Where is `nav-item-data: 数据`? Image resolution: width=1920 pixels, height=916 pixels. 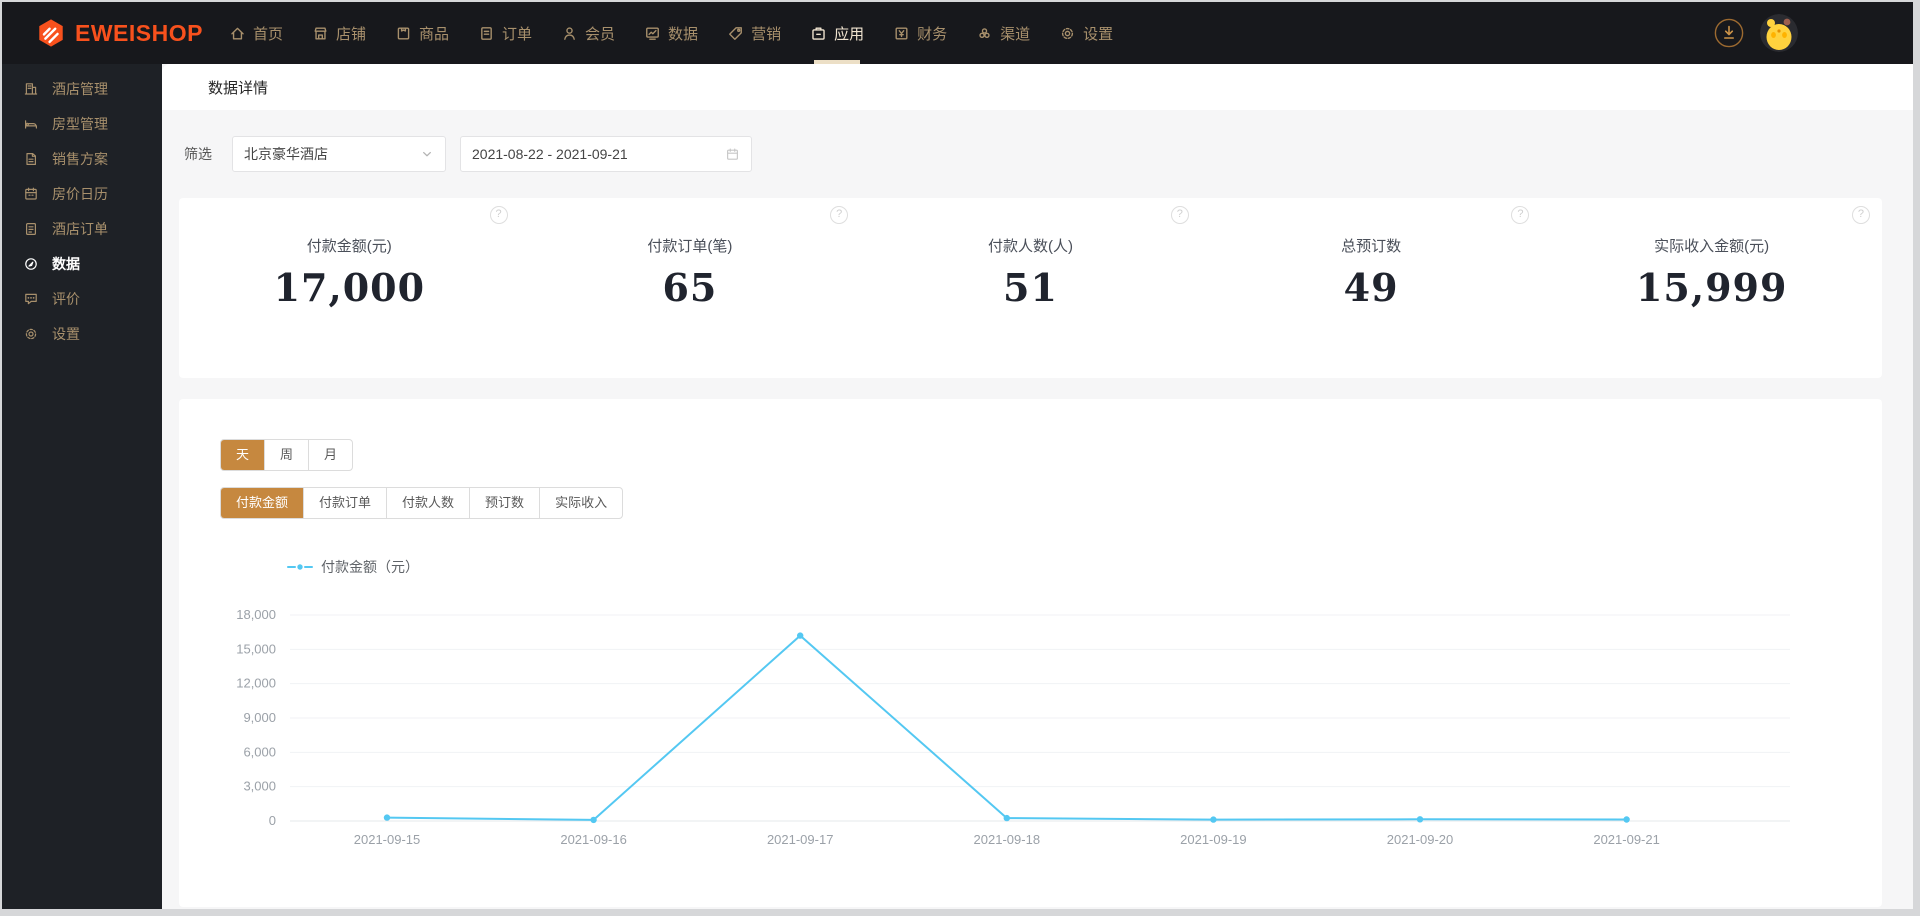 nav-item-data: 数据 is located at coordinates (671, 33).